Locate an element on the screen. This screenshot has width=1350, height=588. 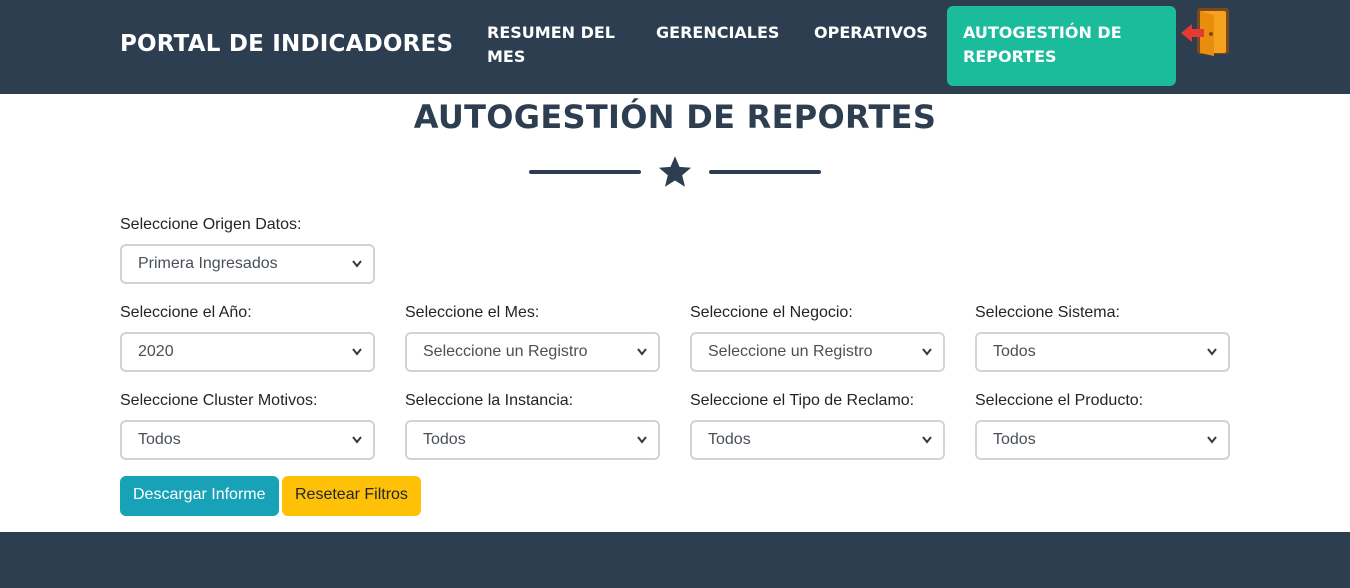
footer is located at coordinates (675, 560).